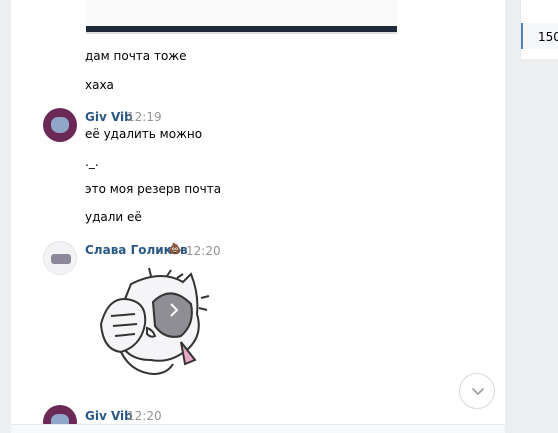 The height and width of the screenshot is (433, 558). What do you see at coordinates (99, 85) in the screenshot?
I see `message-text: хаха` at bounding box center [99, 85].